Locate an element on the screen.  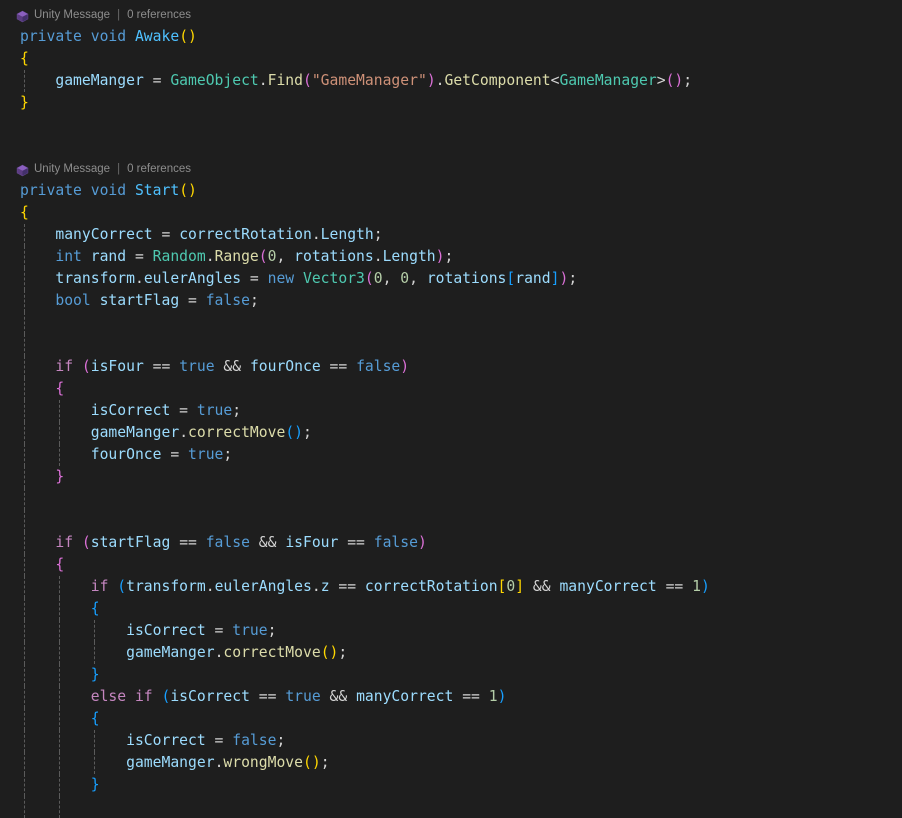
code-line-inner-set-correct: isCorrect = true; is located at coordinates (451, 631).